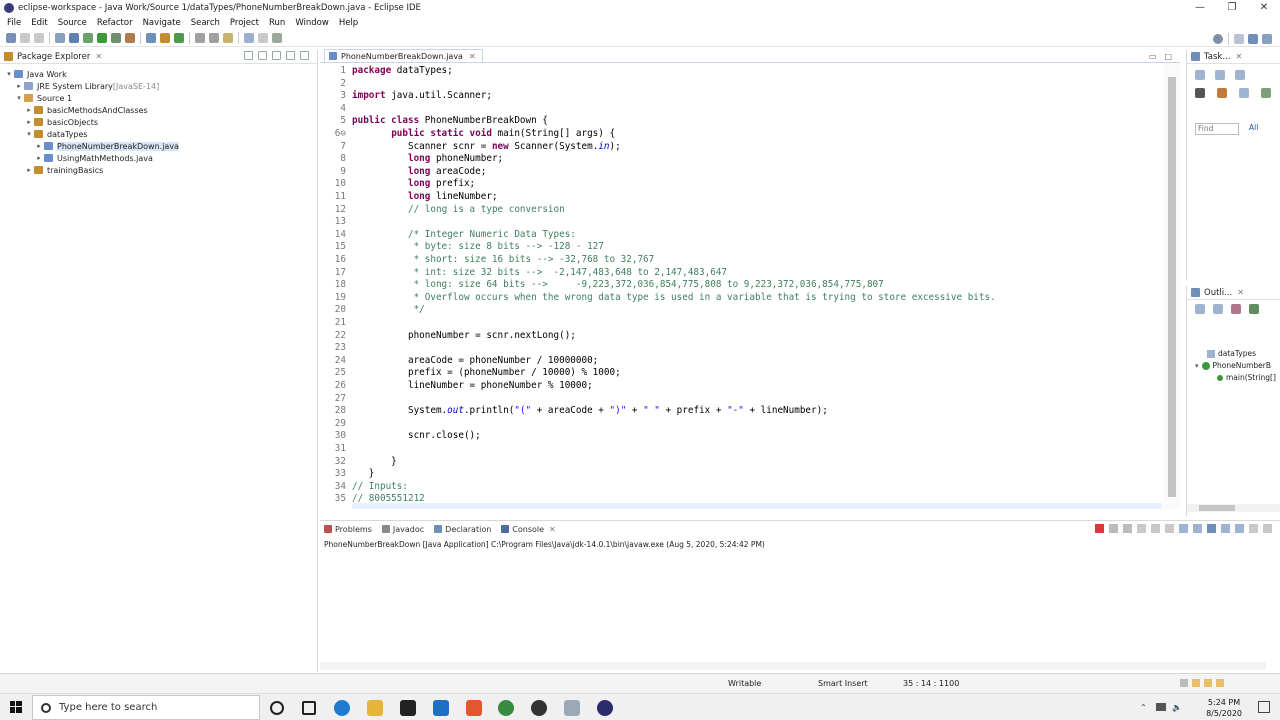  Describe the element at coordinates (158, 86) in the screenshot. I see `tree-item: ▸ JRE System Library [JavaSE-14]` at that location.